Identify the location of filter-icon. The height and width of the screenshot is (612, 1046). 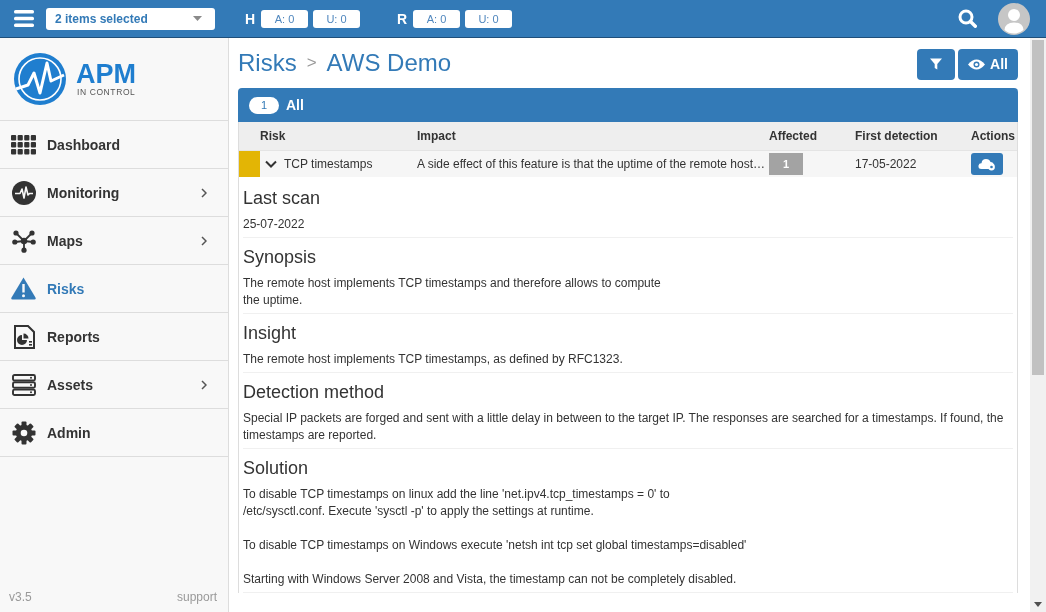
(936, 64).